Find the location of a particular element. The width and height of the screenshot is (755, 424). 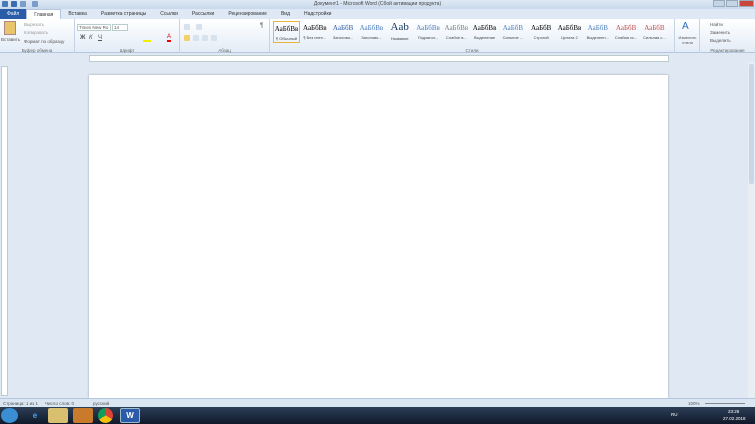

justify-button is located at coordinates (214, 38).